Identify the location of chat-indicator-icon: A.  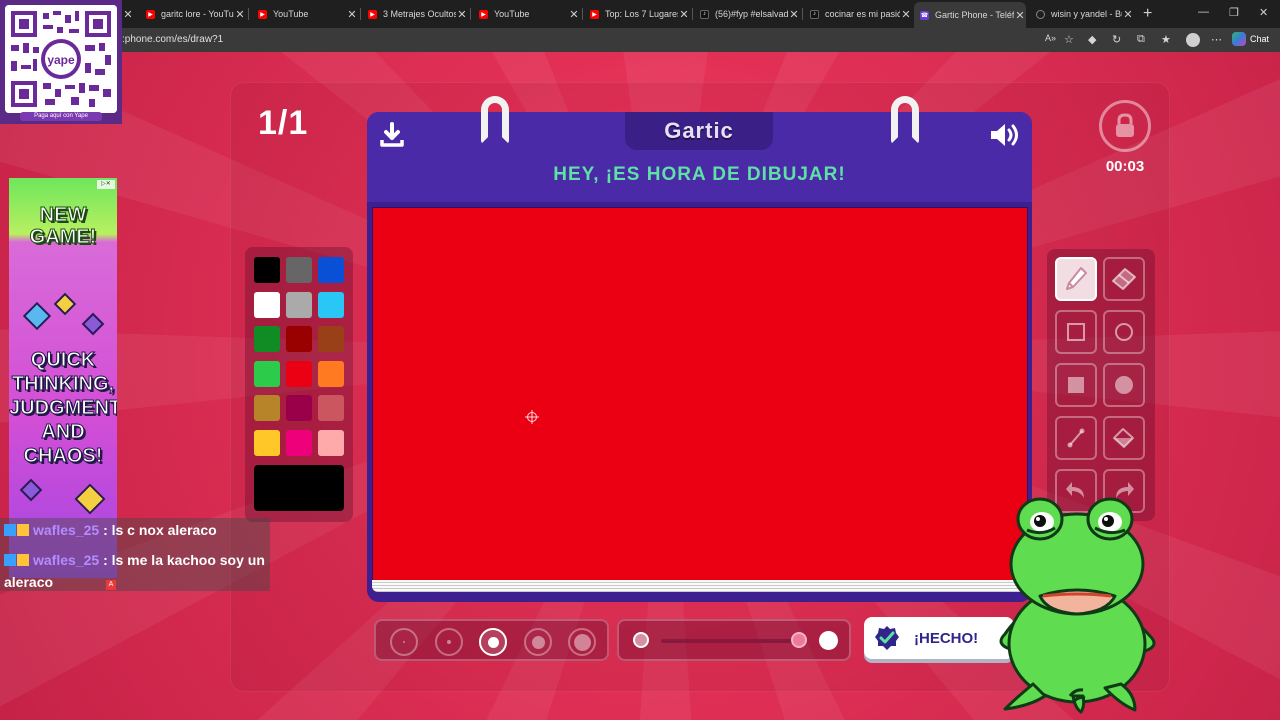
(111, 585).